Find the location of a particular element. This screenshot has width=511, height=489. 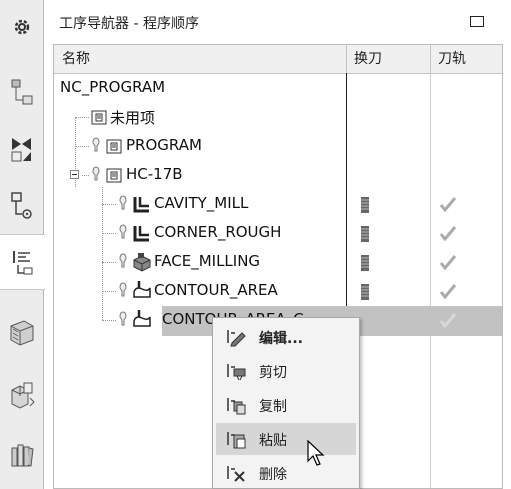

cut-icon is located at coordinates (236, 372).